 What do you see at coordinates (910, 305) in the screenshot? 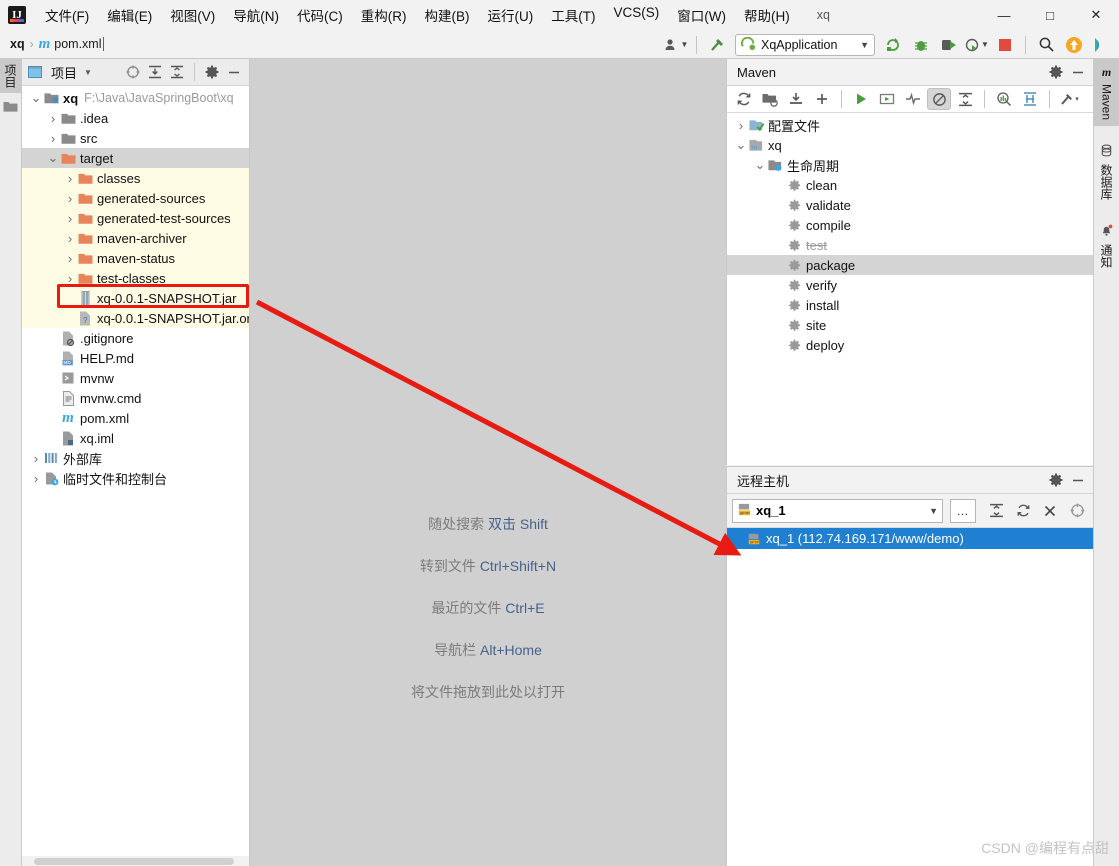
I see `maven-tree-row: install` at bounding box center [910, 305].